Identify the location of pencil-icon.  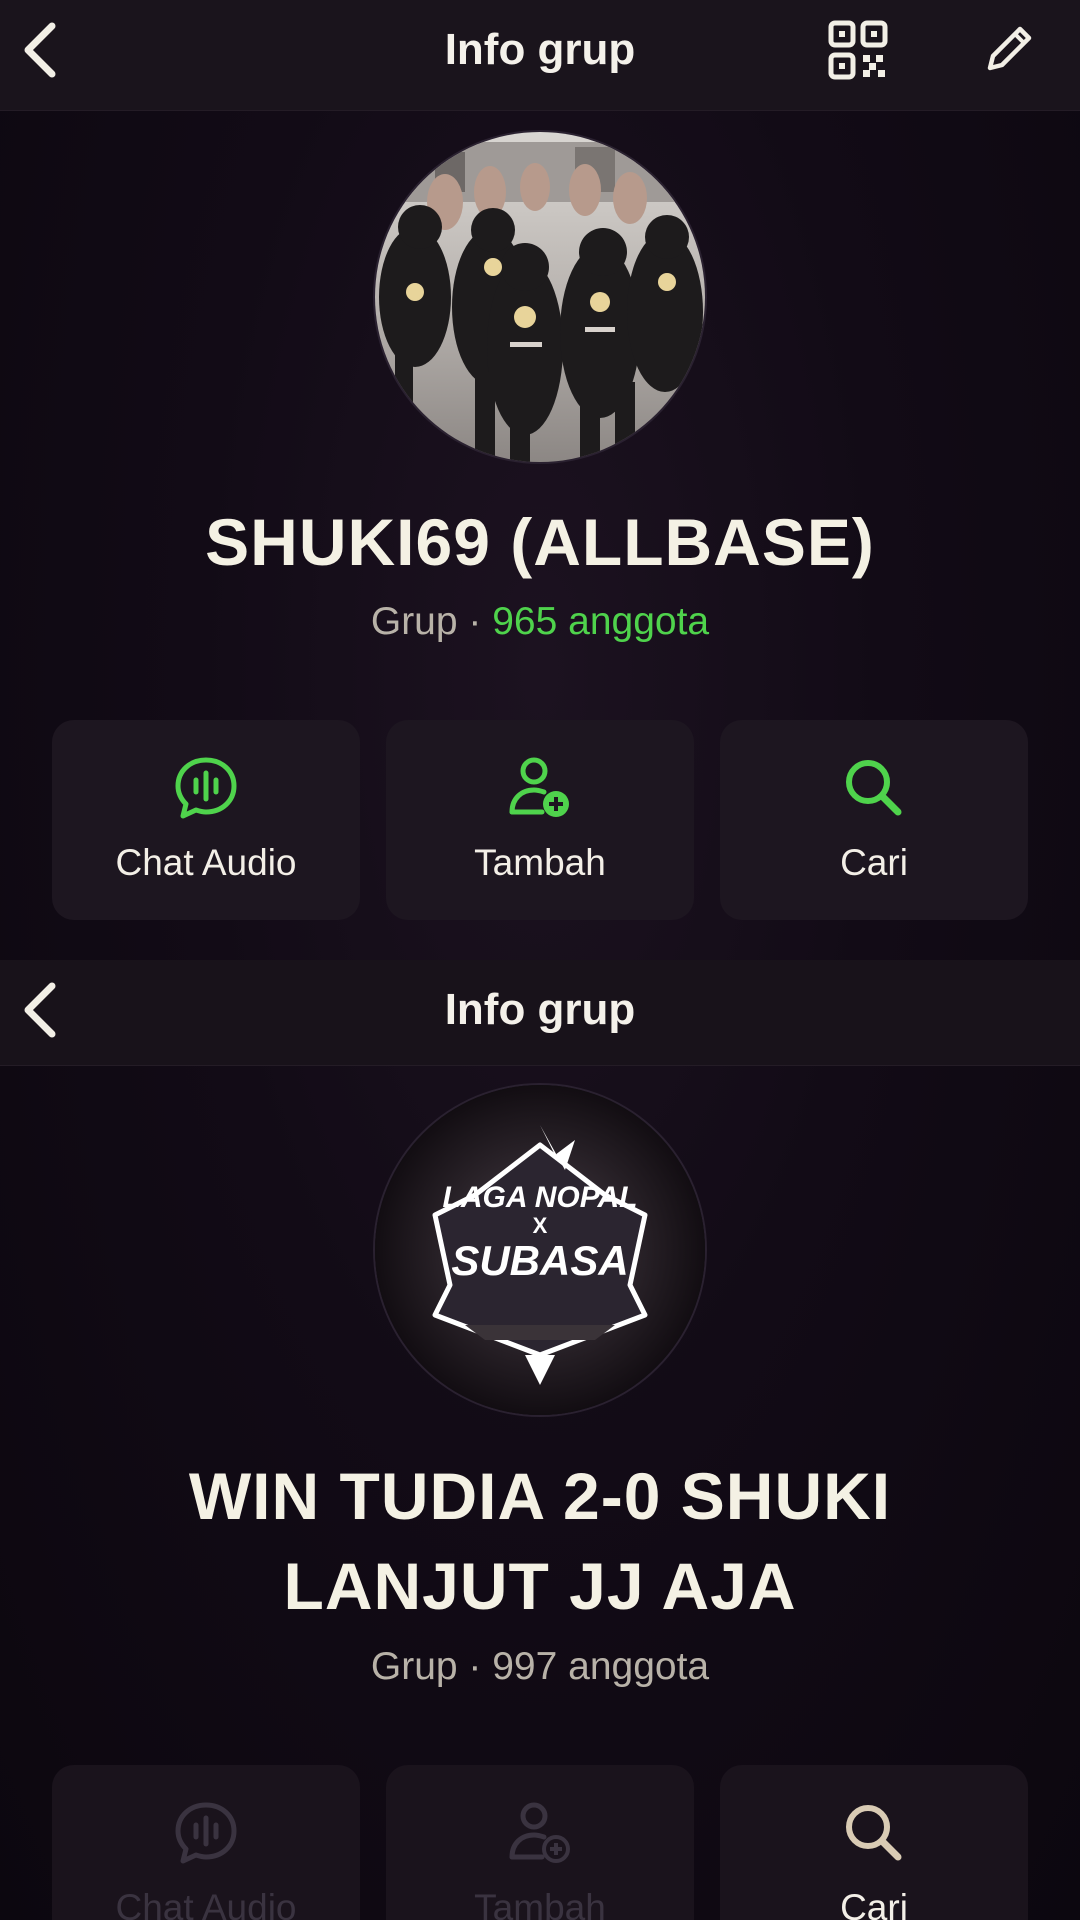
(1009, 48).